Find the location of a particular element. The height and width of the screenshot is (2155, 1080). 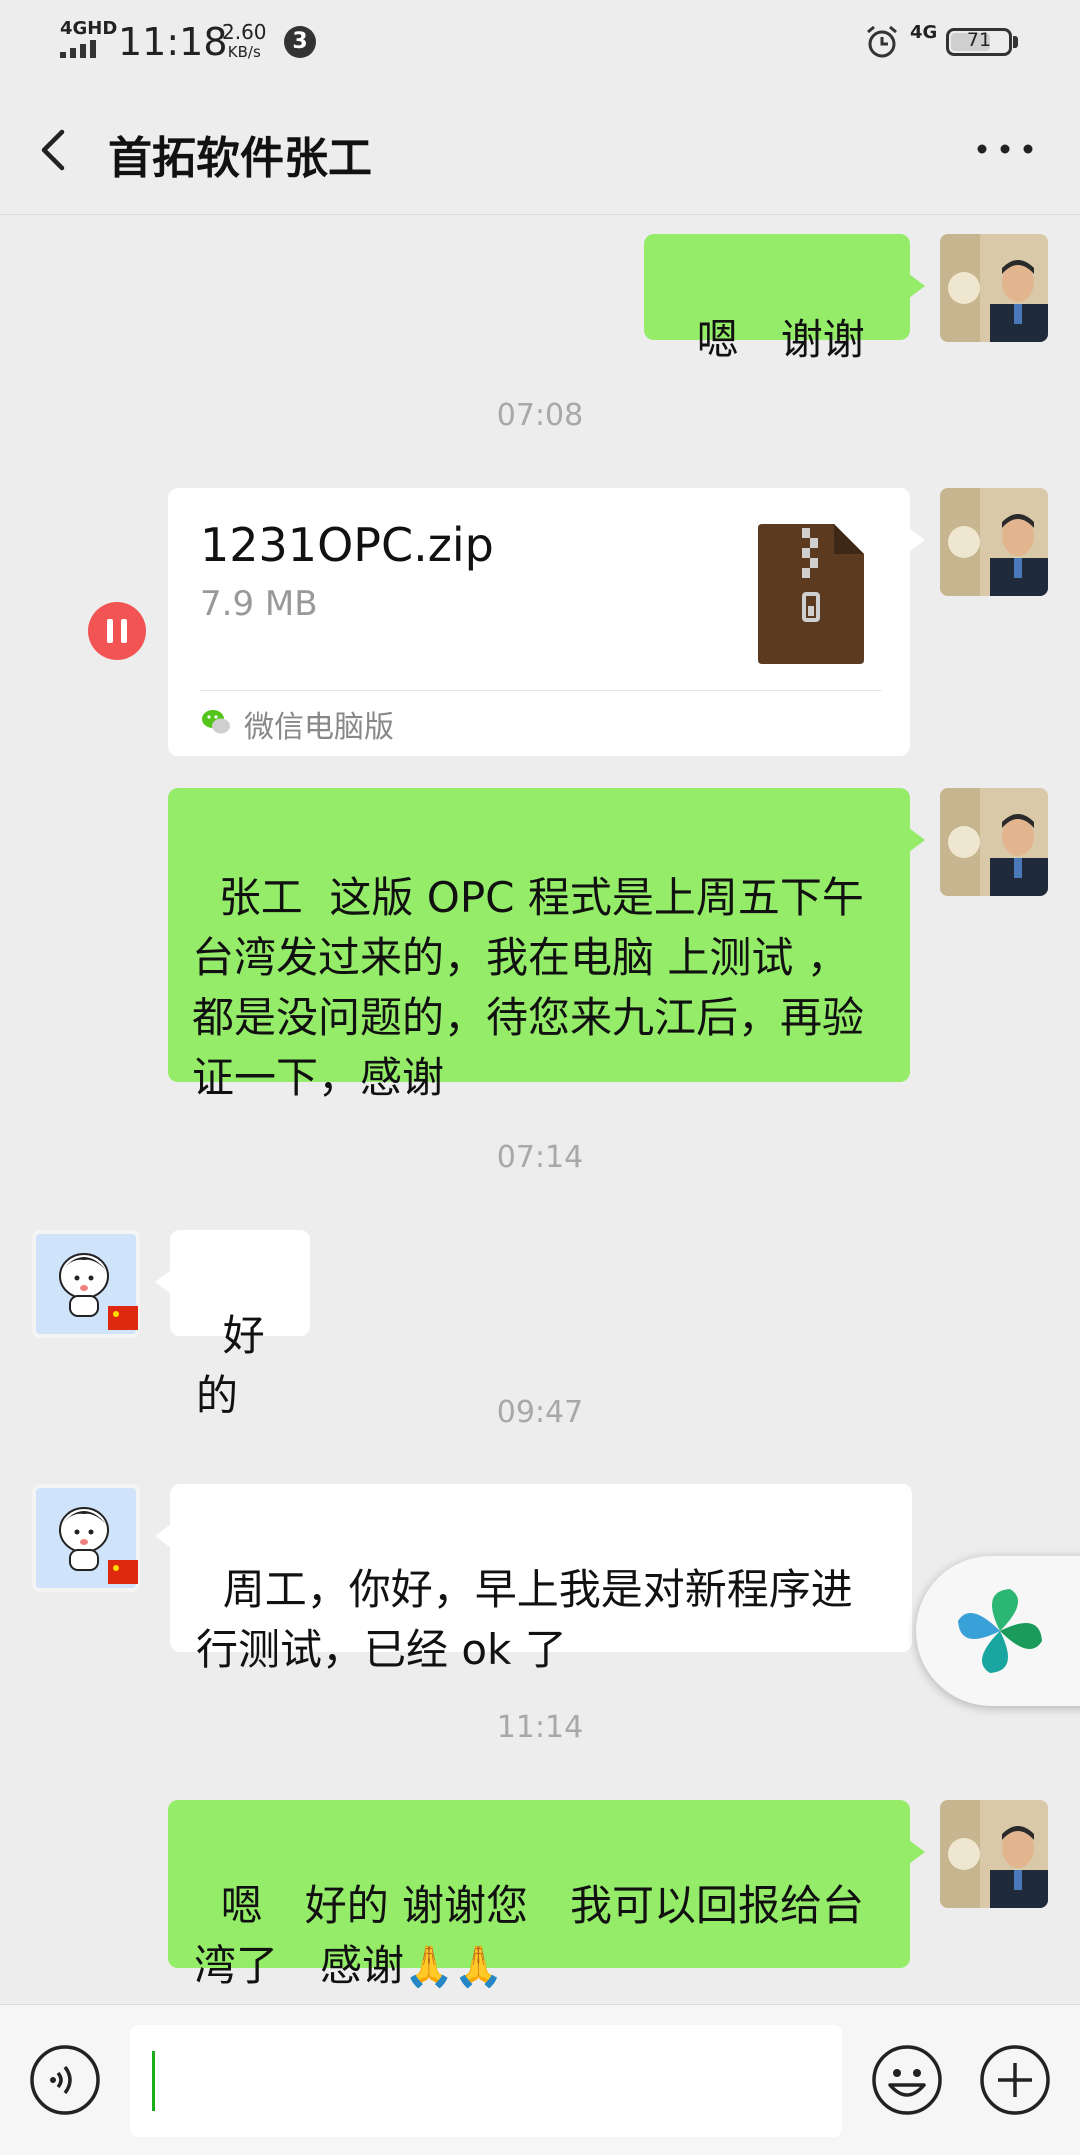

zip-file-icon is located at coordinates (811, 594).